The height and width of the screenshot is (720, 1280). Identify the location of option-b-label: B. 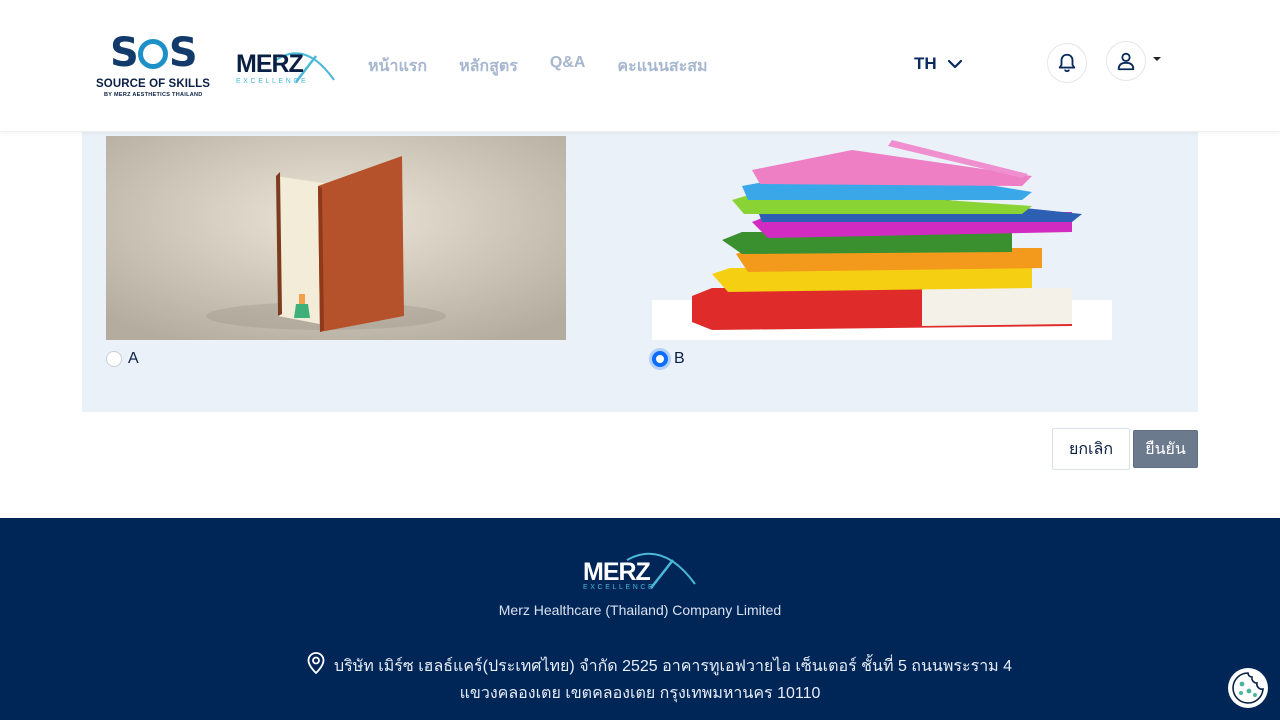
(679, 359).